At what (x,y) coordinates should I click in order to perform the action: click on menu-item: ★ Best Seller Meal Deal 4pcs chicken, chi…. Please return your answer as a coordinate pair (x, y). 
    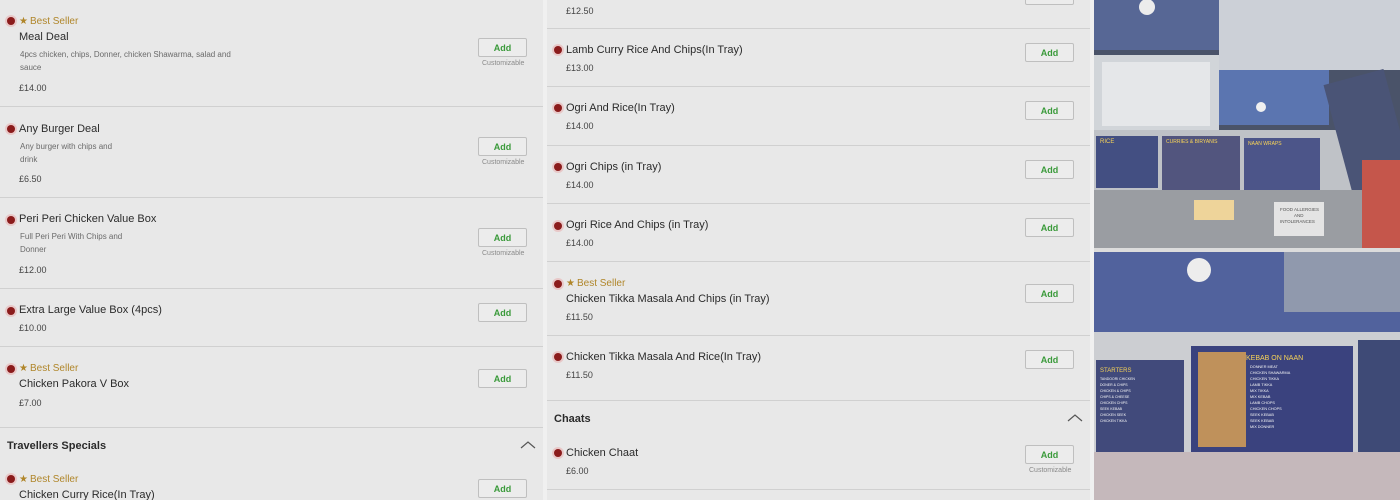
    Looking at the image, I should click on (271, 53).